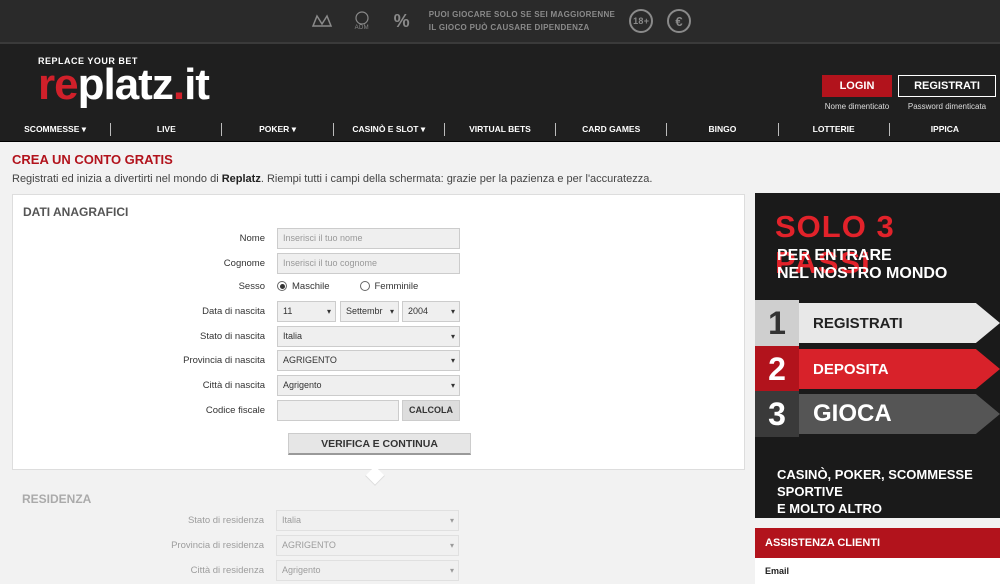 The width and height of the screenshot is (1000, 584). What do you see at coordinates (92, 159) in the screenshot?
I see `page-title: CREA UN CONTO GRATIS` at bounding box center [92, 159].